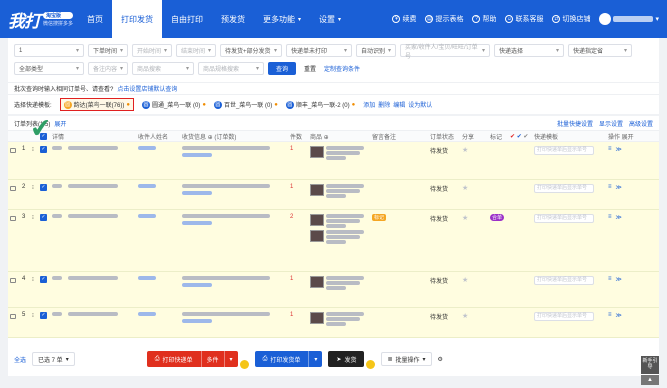 This screenshot has height=388, width=667. I want to click on nav-item-5: 设置 ▾, so click(330, 19).